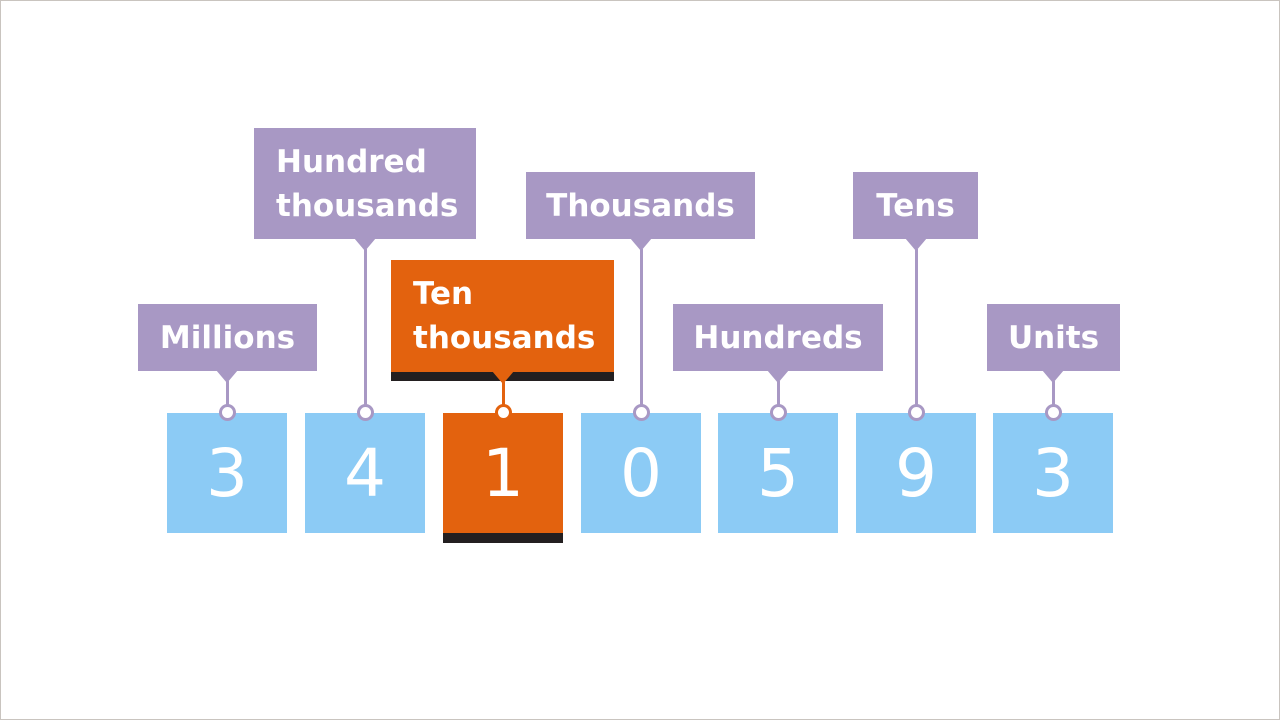 The height and width of the screenshot is (720, 1280). I want to click on label-text: Millions, so click(227, 337).